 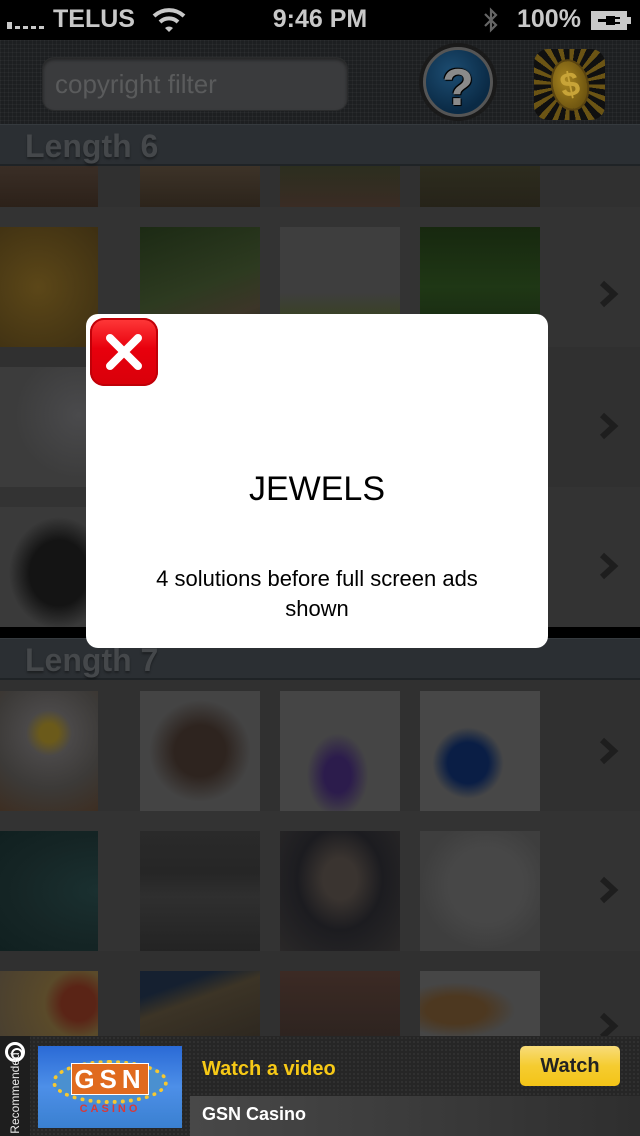 I want to click on section-title: Length 6, so click(x=92, y=146).